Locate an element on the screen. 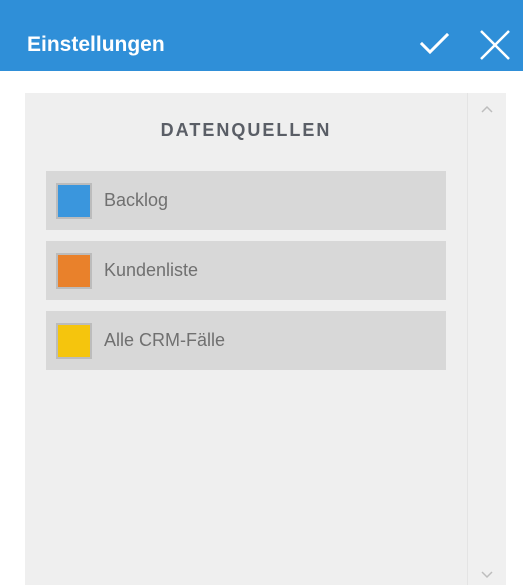 Image resolution: width=523 pixels, height=585 pixels. data-source-item-backlog: Backlog is located at coordinates (246, 200).